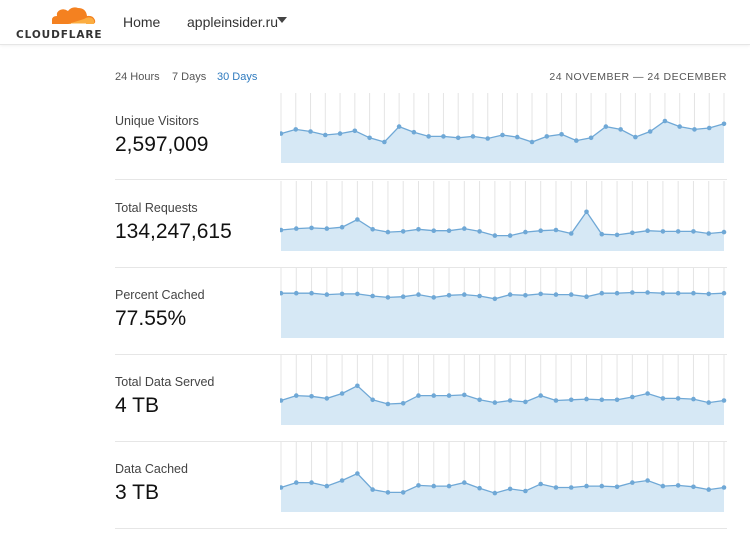  What do you see at coordinates (503, 216) in the screenshot?
I see `sparkline-chart` at bounding box center [503, 216].